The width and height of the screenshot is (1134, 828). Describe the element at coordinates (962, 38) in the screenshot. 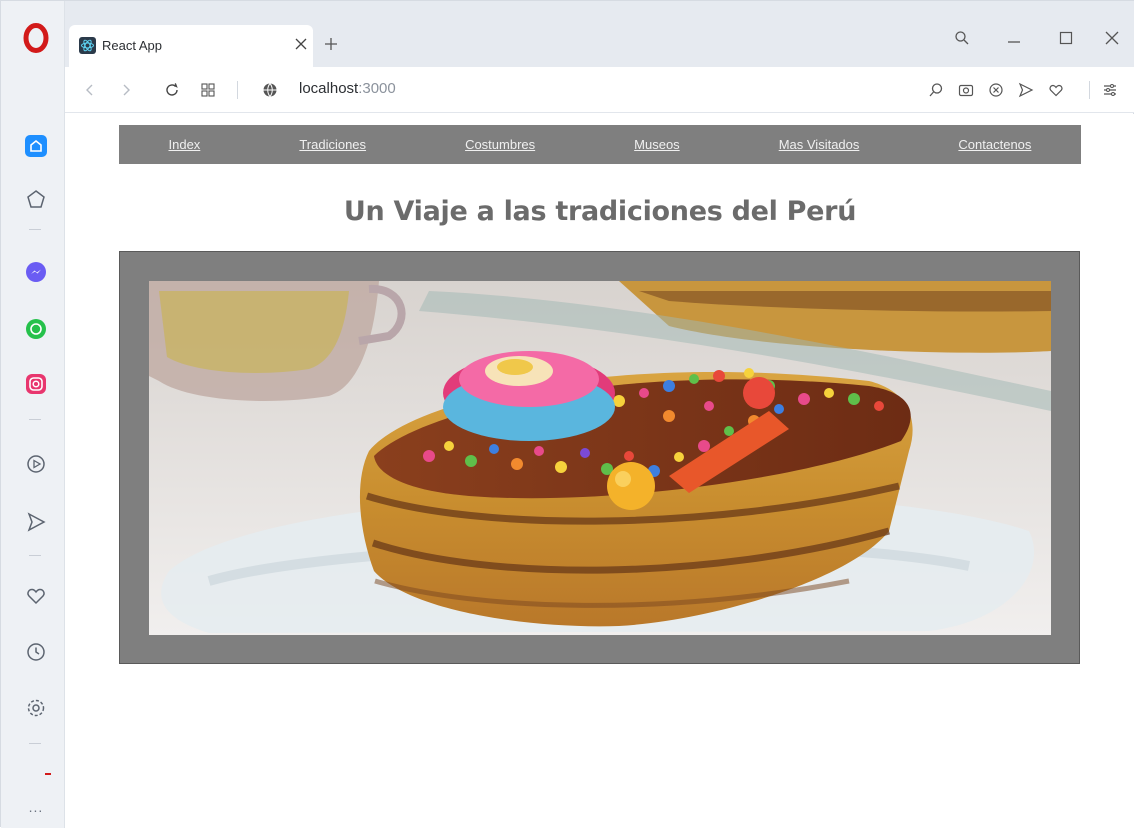

I see `search-tabs-icon` at that location.